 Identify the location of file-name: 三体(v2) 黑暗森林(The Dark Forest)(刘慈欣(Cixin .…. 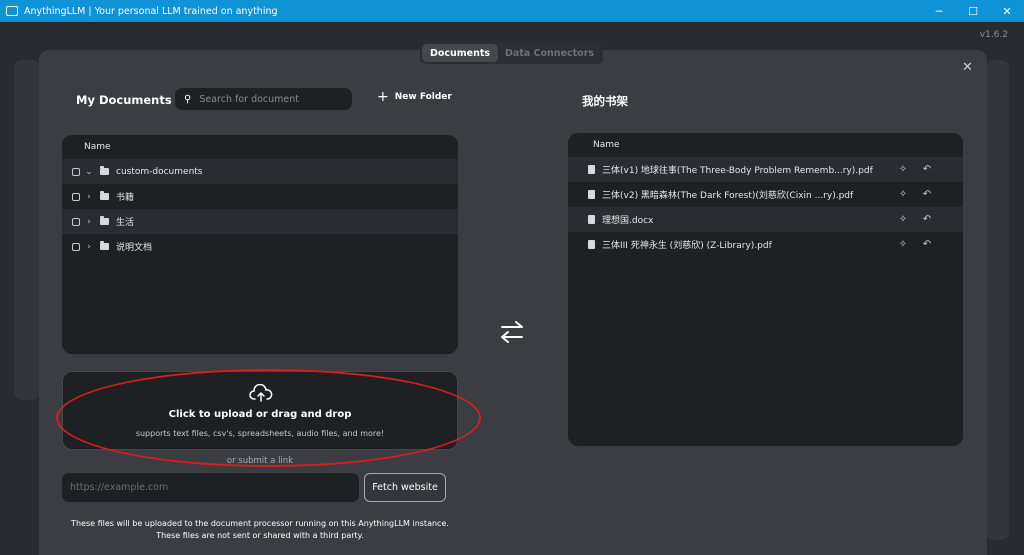
(728, 196).